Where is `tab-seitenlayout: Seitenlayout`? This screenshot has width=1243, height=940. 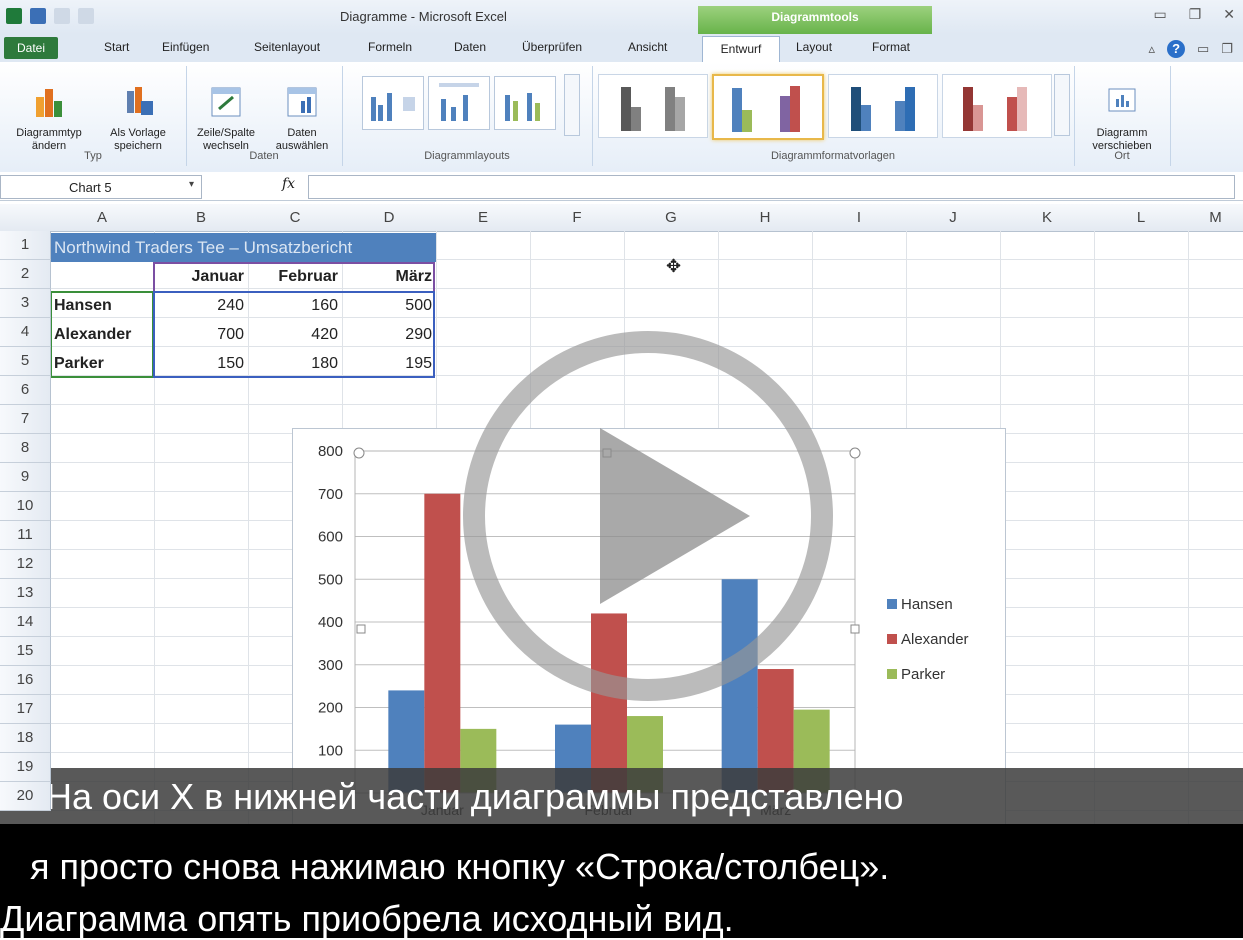 tab-seitenlayout: Seitenlayout is located at coordinates (287, 47).